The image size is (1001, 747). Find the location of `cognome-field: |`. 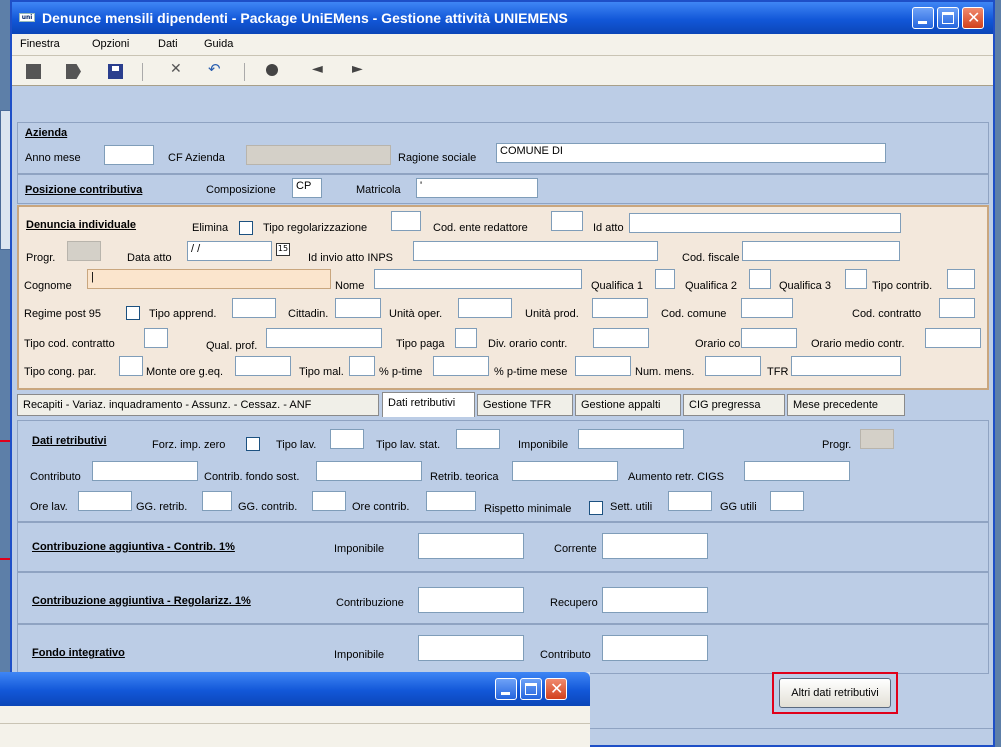

cognome-field: | is located at coordinates (209, 279).